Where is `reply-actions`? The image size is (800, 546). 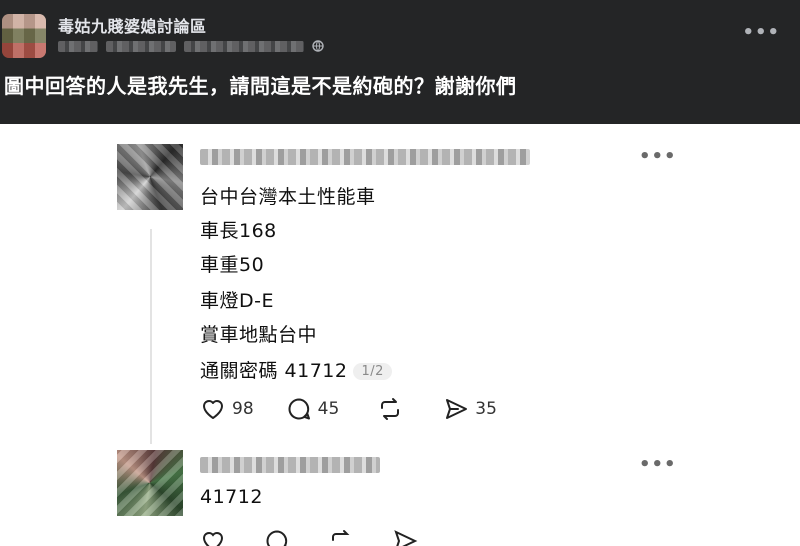 reply-actions is located at coordinates (309, 537).